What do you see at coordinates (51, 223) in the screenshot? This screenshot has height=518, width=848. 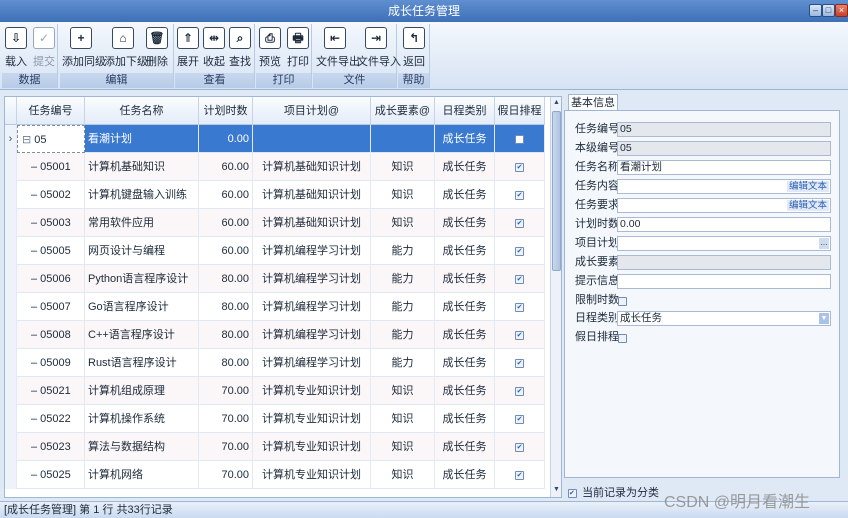 I see `cell-task-id: – 05003` at bounding box center [51, 223].